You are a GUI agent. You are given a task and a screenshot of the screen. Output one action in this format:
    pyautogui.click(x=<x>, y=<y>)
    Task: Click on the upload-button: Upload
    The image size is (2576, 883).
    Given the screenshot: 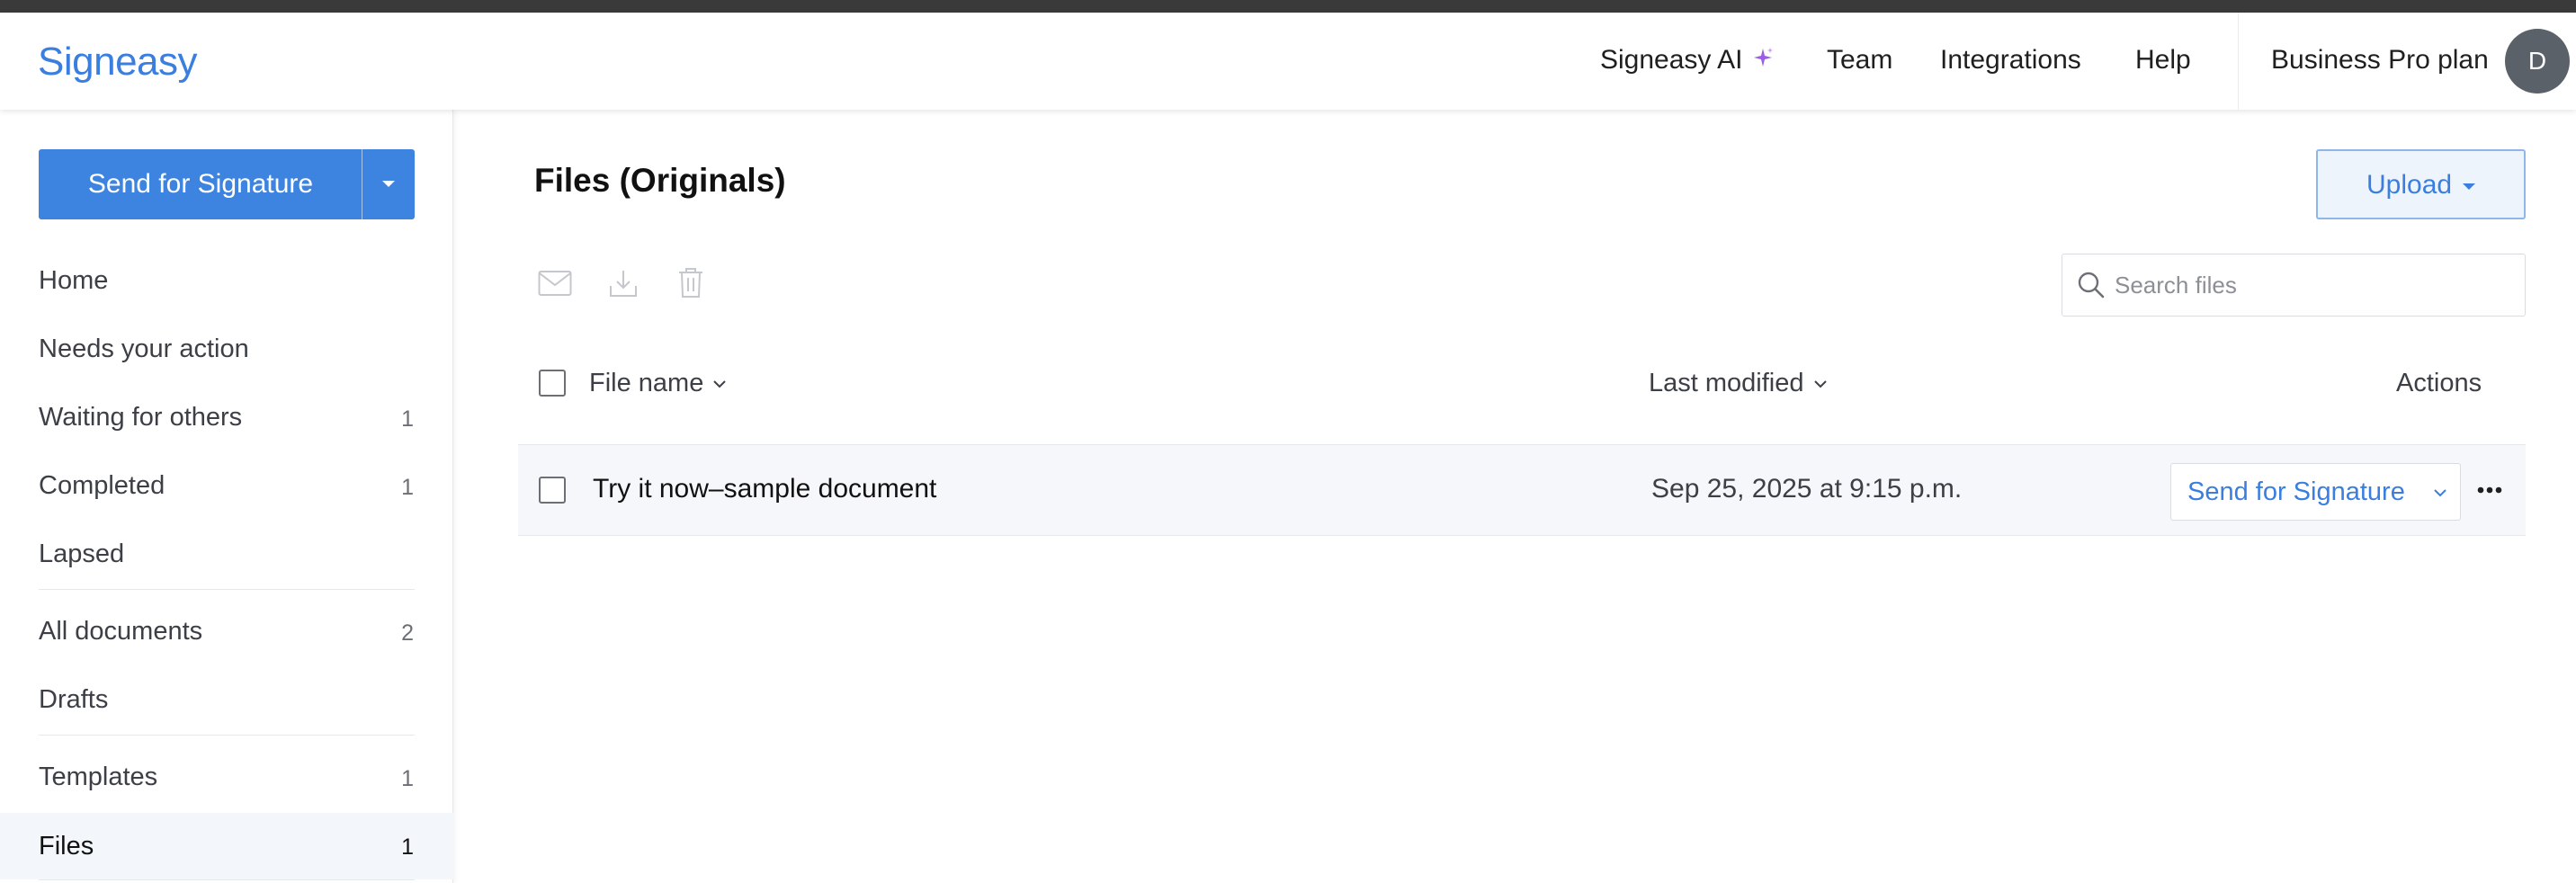 What is the action you would take?
    pyautogui.click(x=2421, y=184)
    